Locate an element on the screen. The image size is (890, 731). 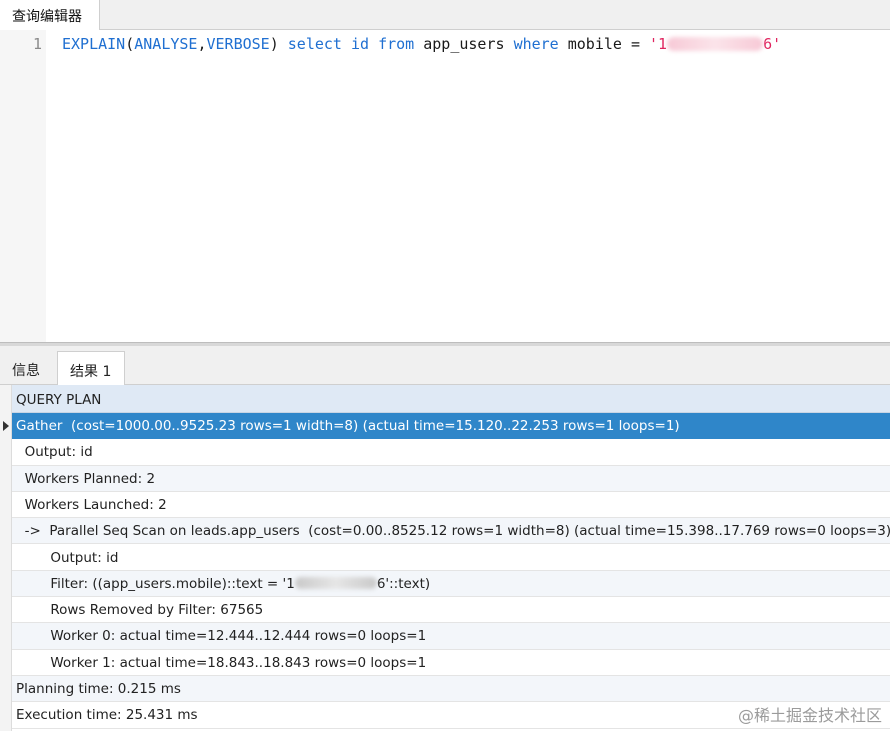
result-tab-bar: 信息 结果 1 is located at coordinates (445, 366).